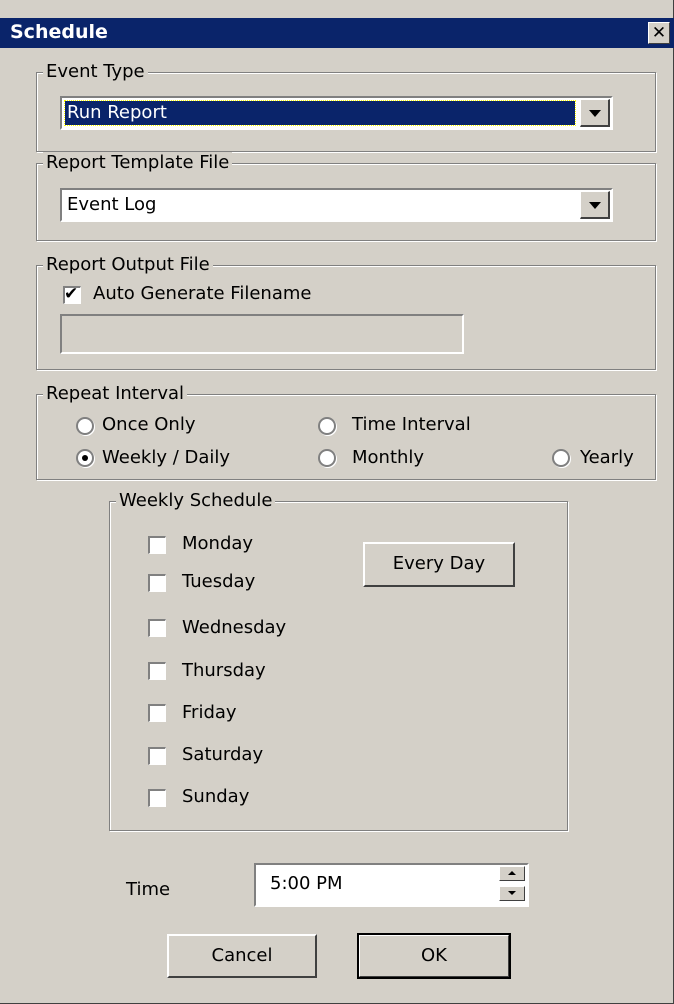 The height and width of the screenshot is (1004, 674). I want to click on radio-monthly, so click(327, 458).